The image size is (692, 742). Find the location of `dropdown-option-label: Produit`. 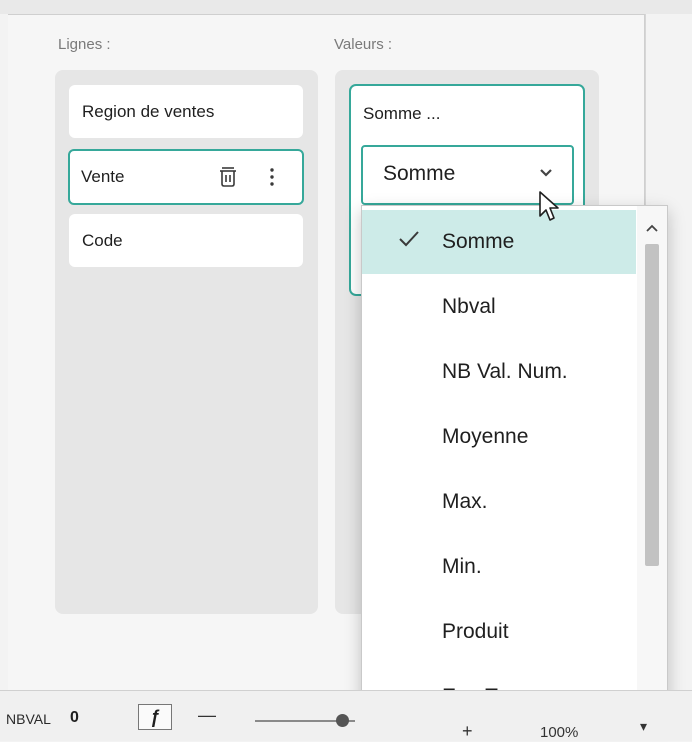

dropdown-option-label: Produit is located at coordinates (475, 631).